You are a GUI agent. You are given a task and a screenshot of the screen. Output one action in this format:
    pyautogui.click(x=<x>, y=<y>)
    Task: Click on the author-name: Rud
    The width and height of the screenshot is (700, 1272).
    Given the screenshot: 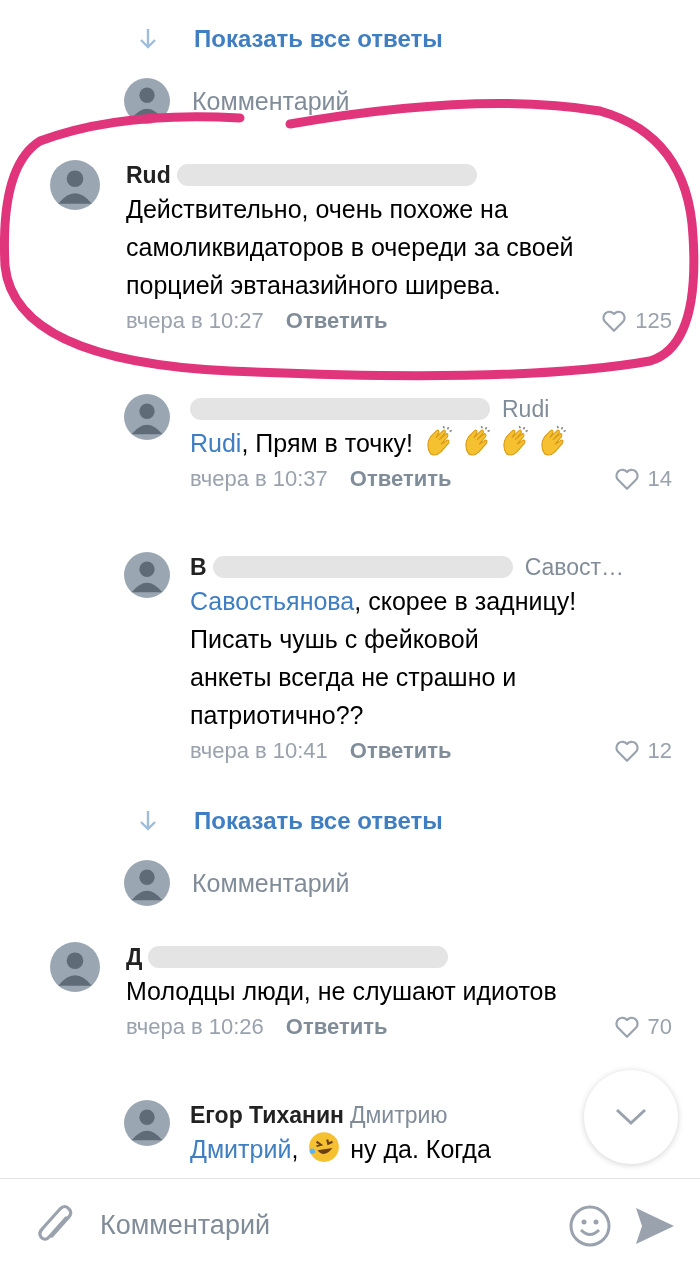 What is the action you would take?
    pyautogui.click(x=148, y=175)
    